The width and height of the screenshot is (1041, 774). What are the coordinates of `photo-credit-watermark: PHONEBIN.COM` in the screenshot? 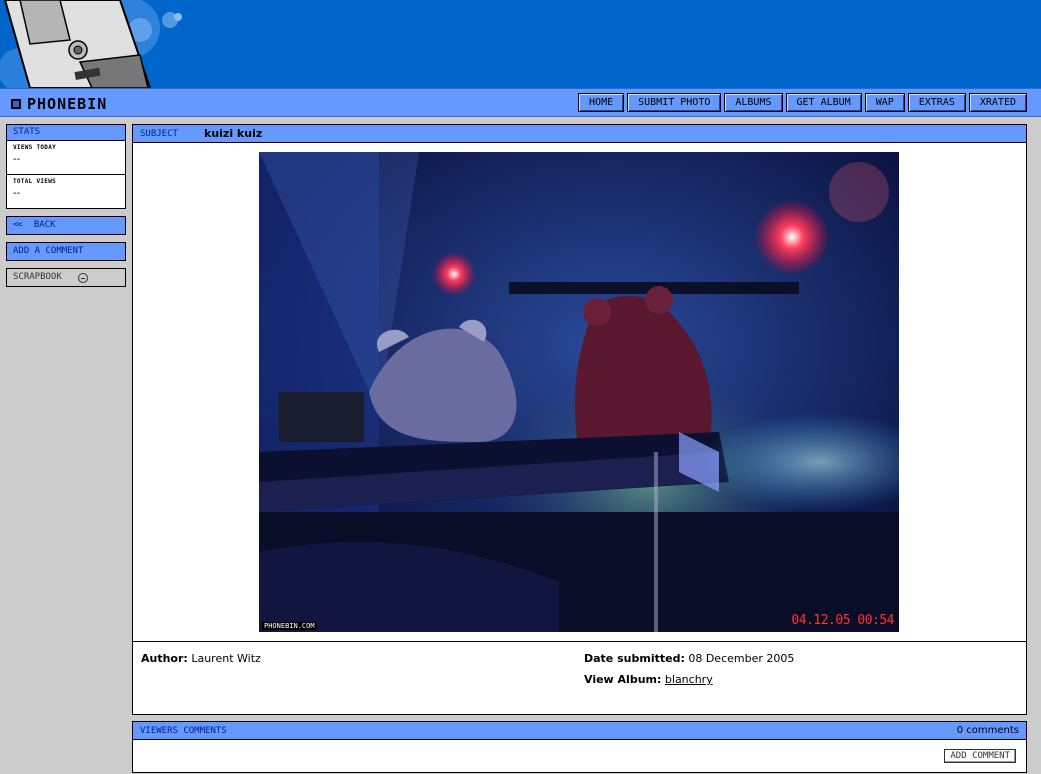 It's located at (289, 626).